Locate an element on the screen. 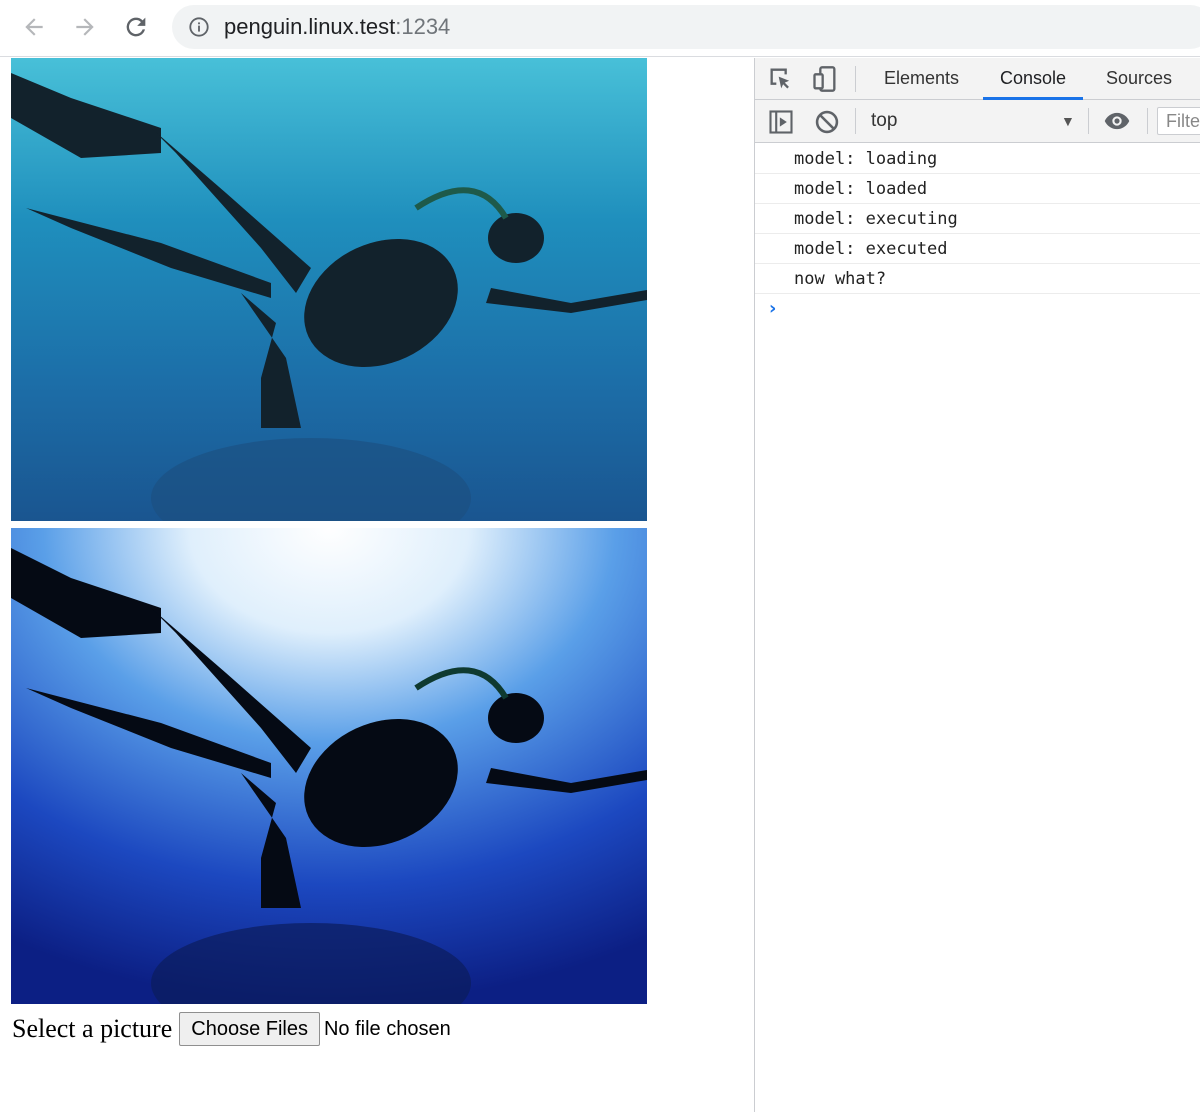 The image size is (1200, 1112). browser-toolbar: penguin.linux.test:1234 is located at coordinates (600, 28).